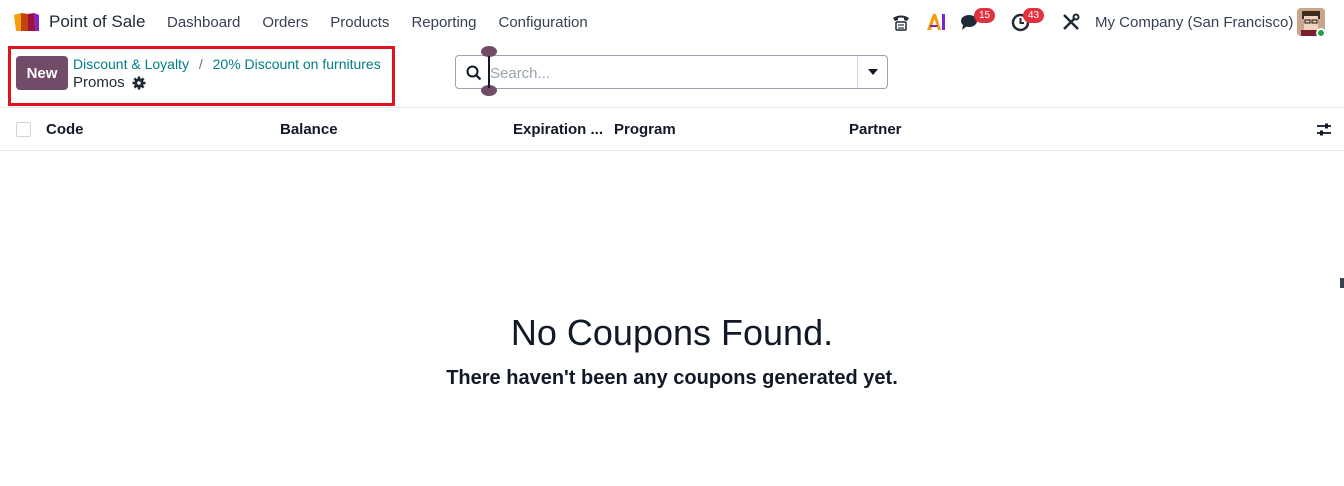  I want to click on text-cursor, so click(489, 72).